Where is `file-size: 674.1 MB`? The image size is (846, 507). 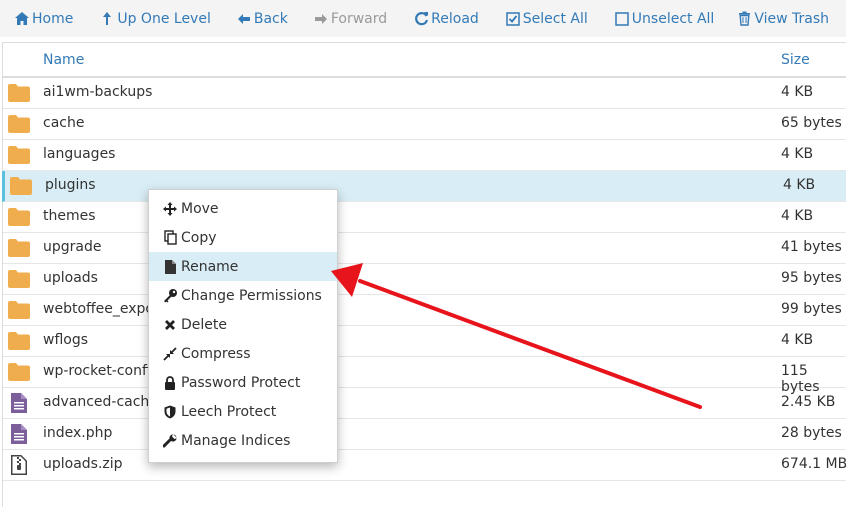 file-size: 674.1 MB is located at coordinates (813, 464).